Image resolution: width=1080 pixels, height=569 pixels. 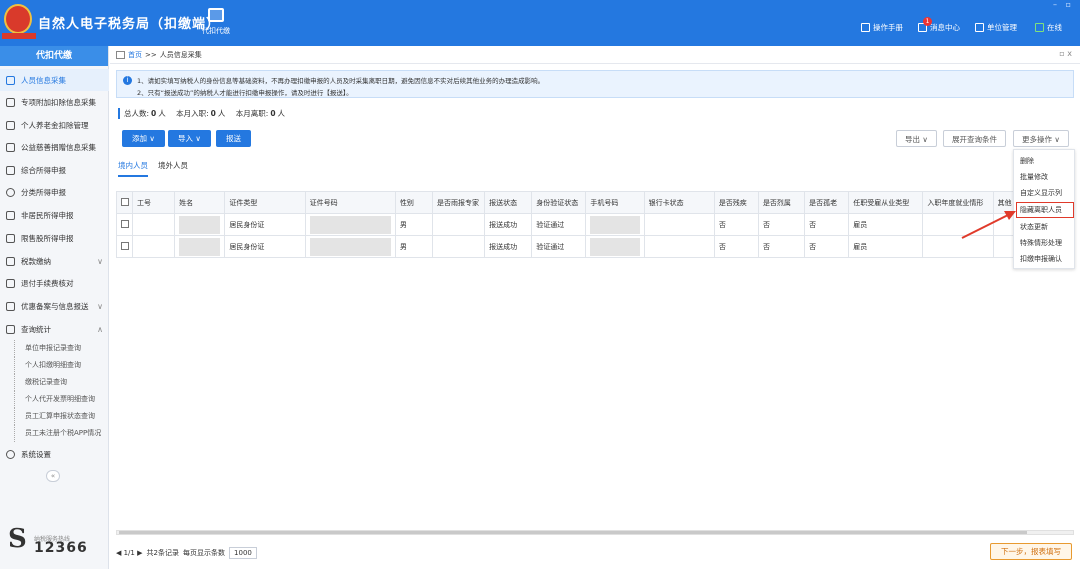 What do you see at coordinates (143, 138) in the screenshot?
I see `add-button: 添加 ∨` at bounding box center [143, 138].